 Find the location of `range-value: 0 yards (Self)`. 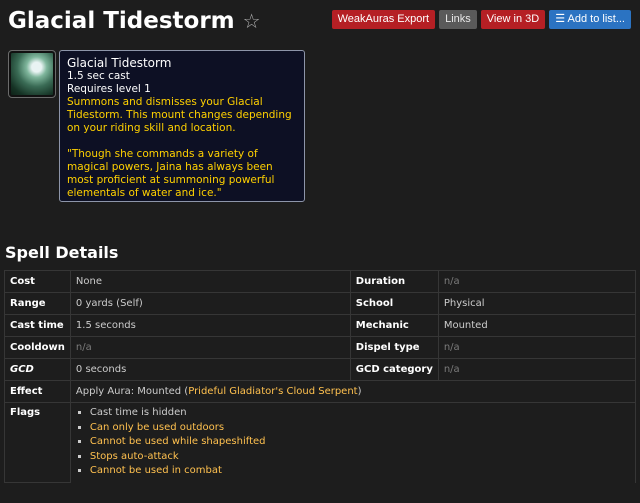

range-value: 0 yards (Self) is located at coordinates (210, 303).